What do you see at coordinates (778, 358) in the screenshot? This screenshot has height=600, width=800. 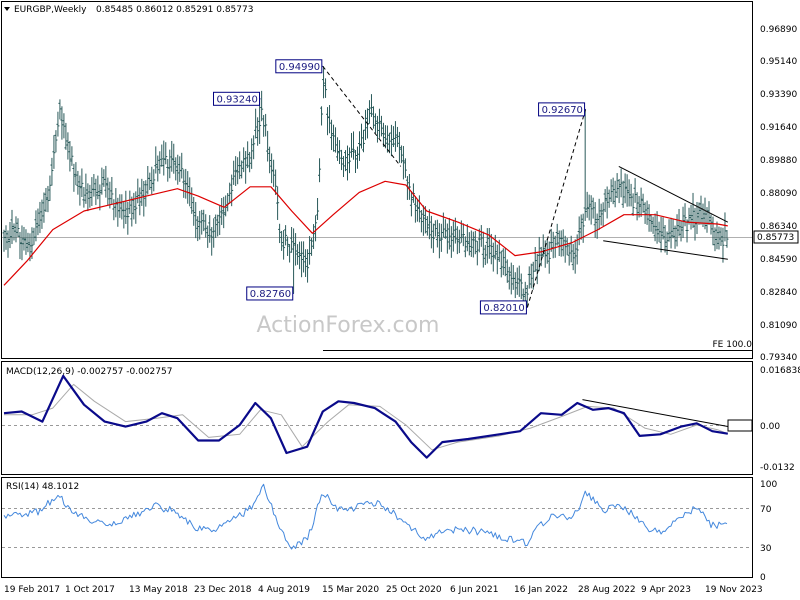 I see `price-tick-label: 0.79340` at bounding box center [778, 358].